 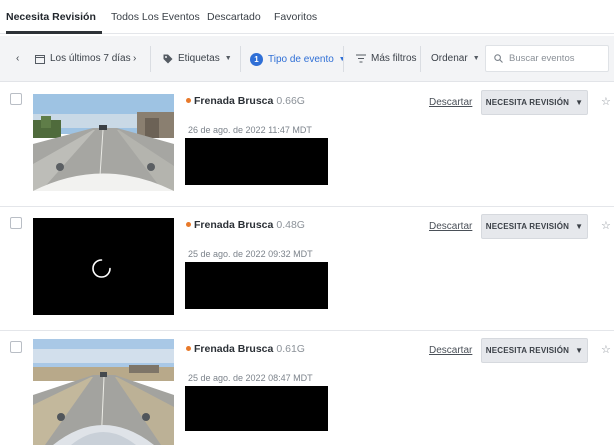 What do you see at coordinates (394, 58) in the screenshot?
I see `more-filters-label: Más filtros` at bounding box center [394, 58].